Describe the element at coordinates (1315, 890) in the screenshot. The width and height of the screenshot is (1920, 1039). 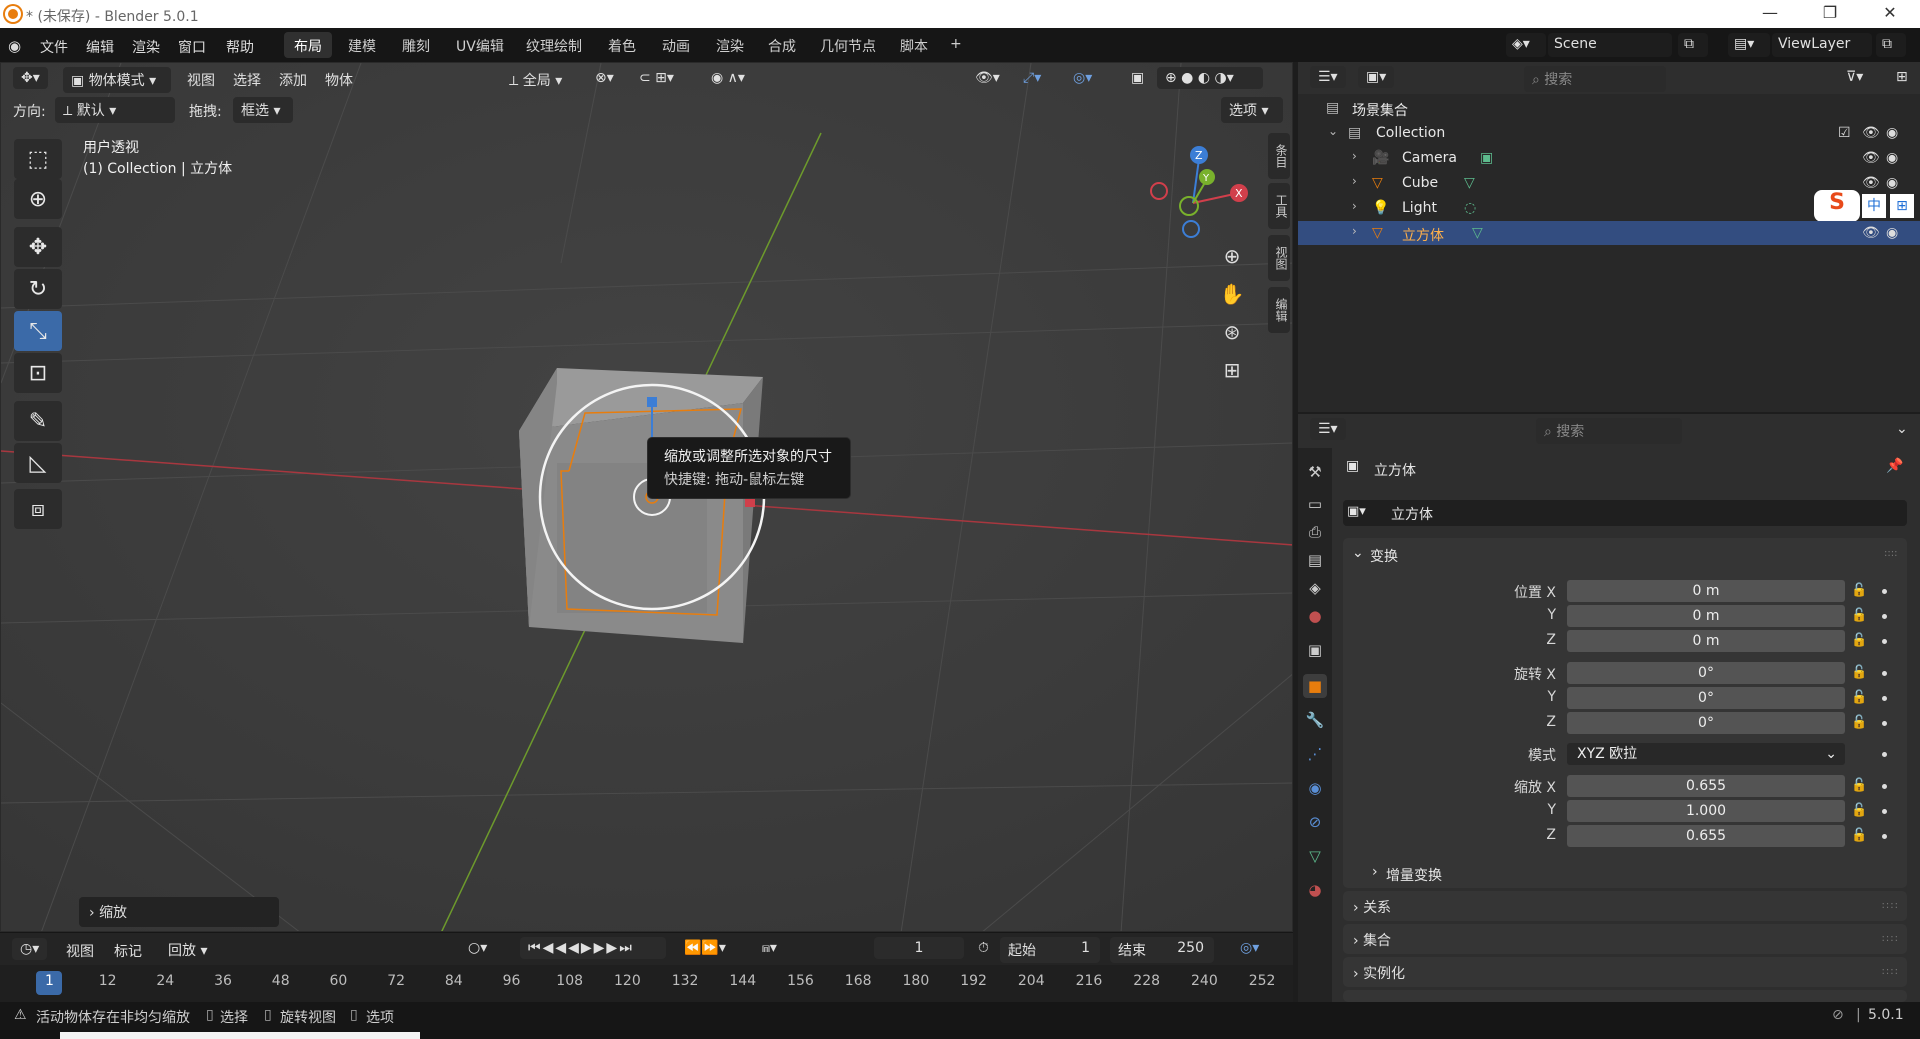
I see `material-tab-icon: ◕` at that location.